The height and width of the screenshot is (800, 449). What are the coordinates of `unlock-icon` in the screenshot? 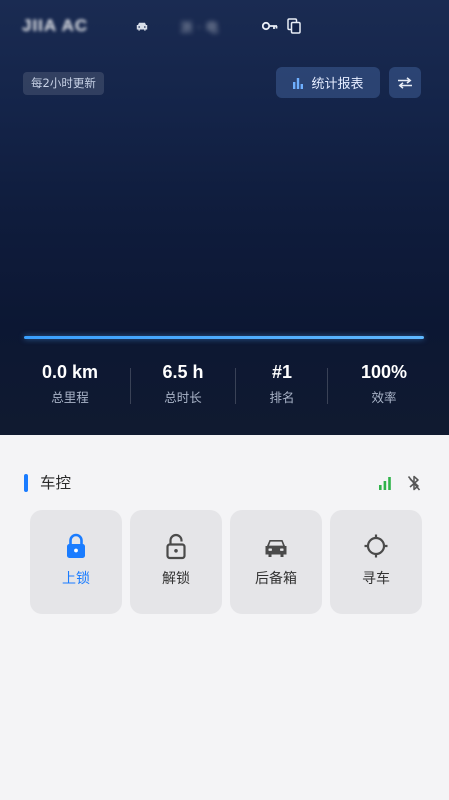 It's located at (176, 546).